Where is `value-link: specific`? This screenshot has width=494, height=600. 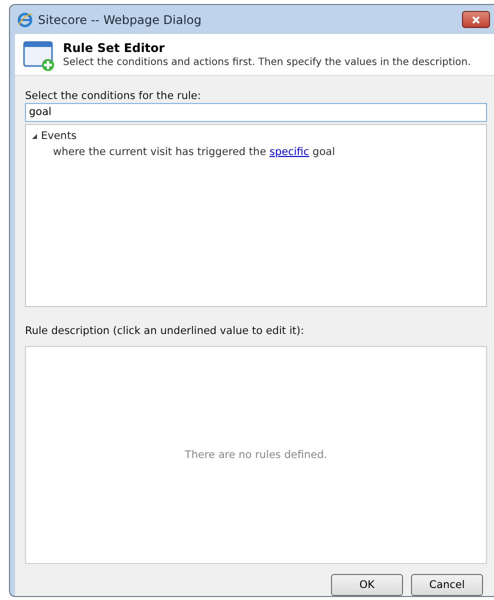
value-link: specific is located at coordinates (290, 152).